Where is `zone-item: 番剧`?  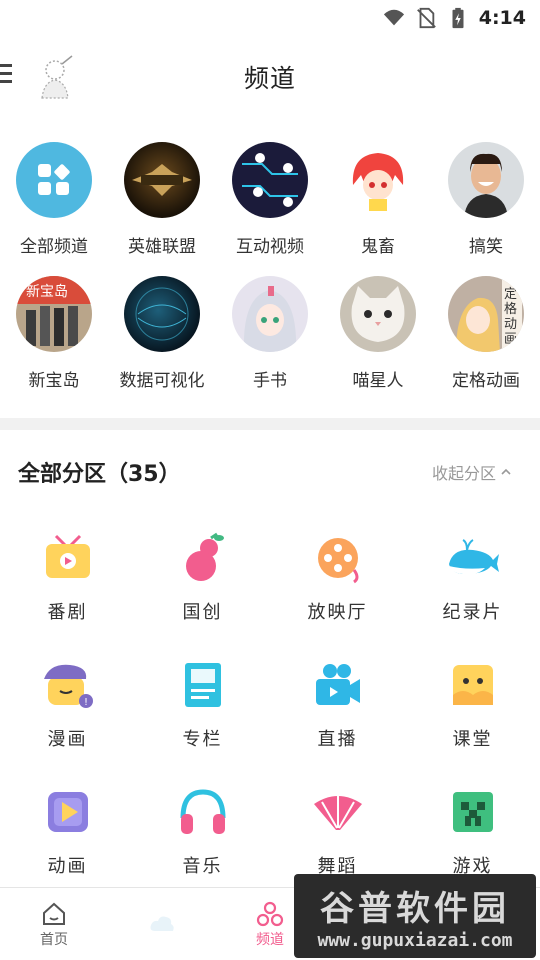 zone-item: 番剧 is located at coordinates (67, 577).